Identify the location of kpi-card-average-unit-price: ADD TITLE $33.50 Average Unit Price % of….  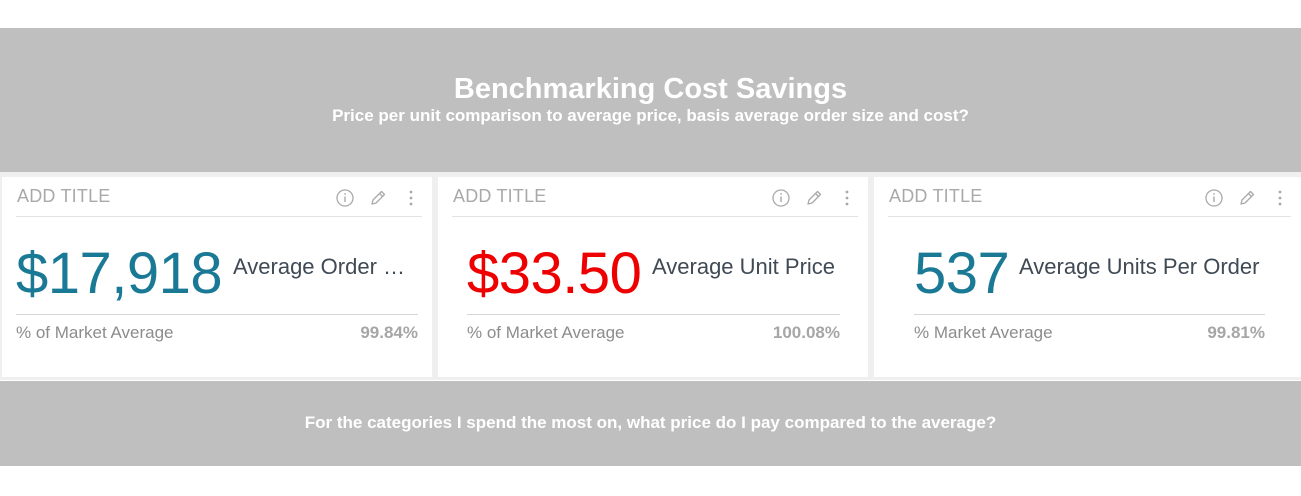
(653, 277).